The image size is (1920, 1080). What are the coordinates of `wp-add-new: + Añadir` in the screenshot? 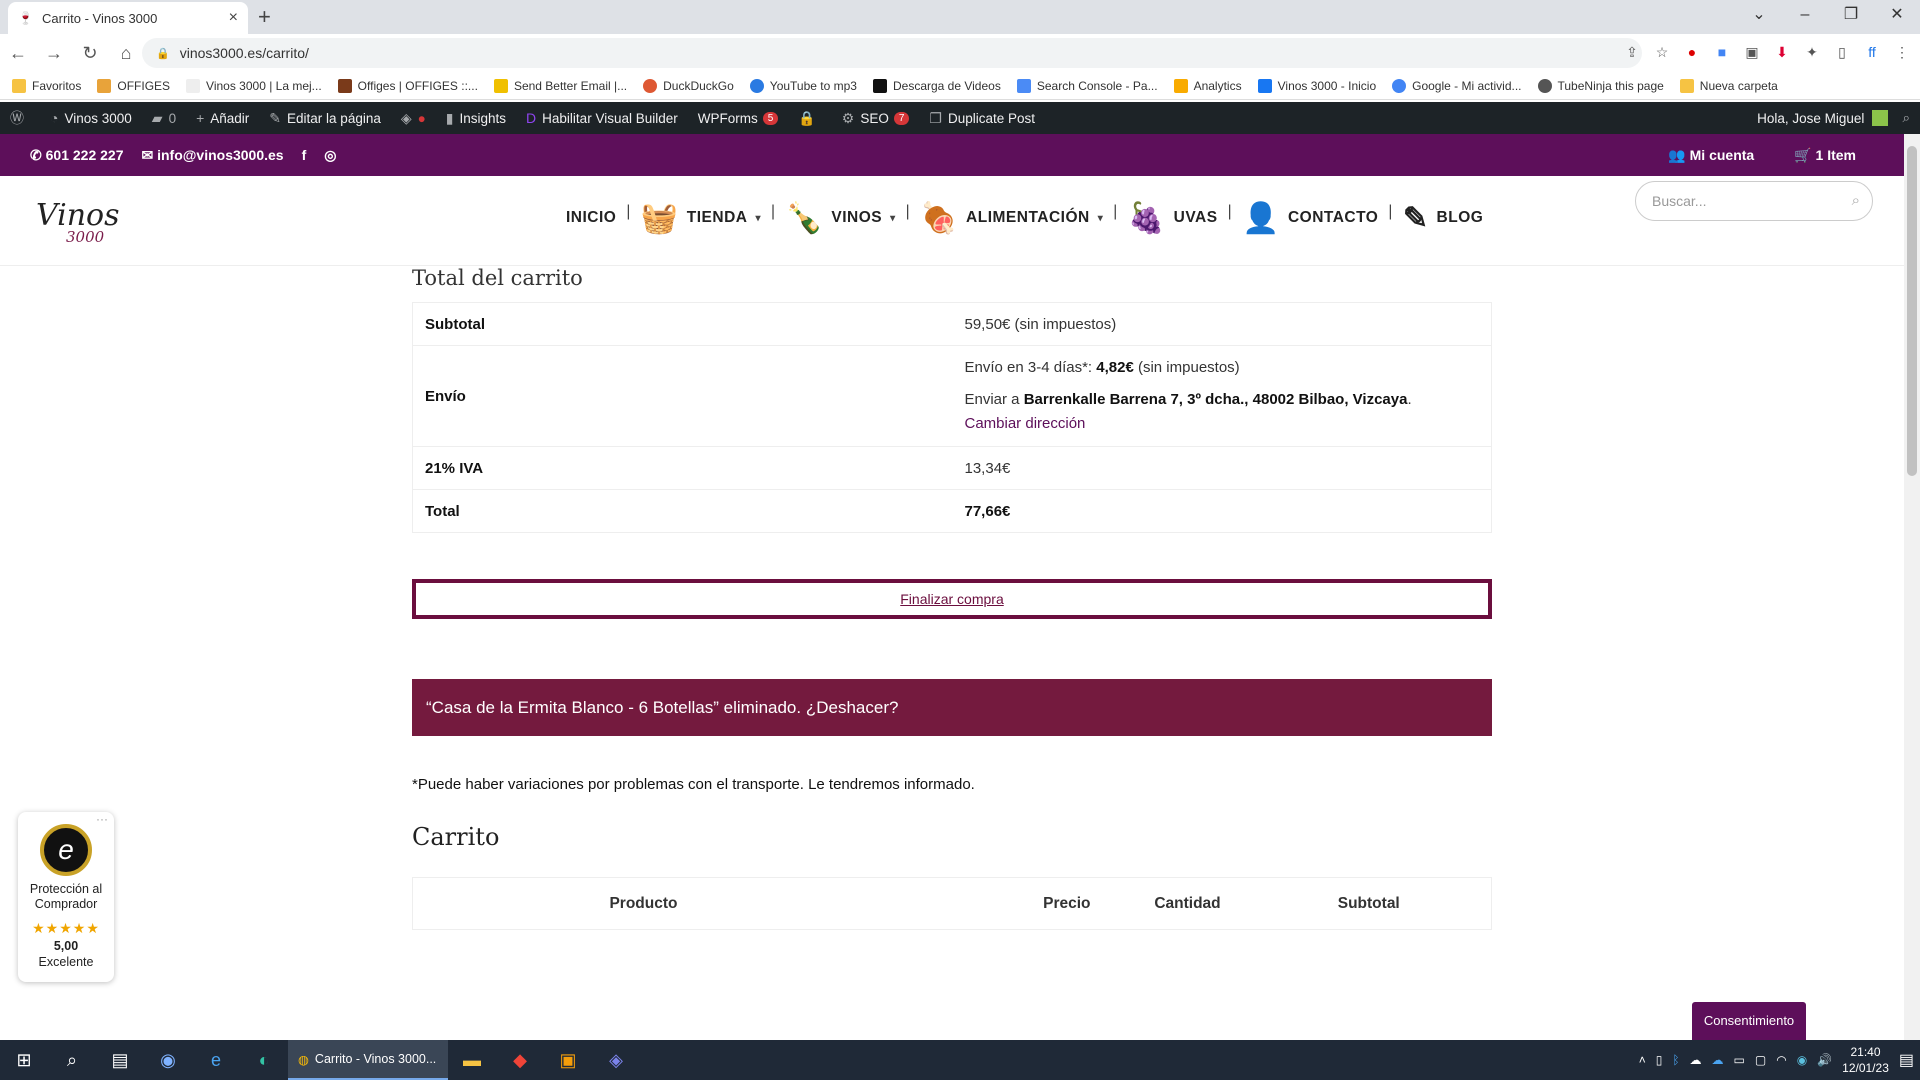 It's located at (222, 118).